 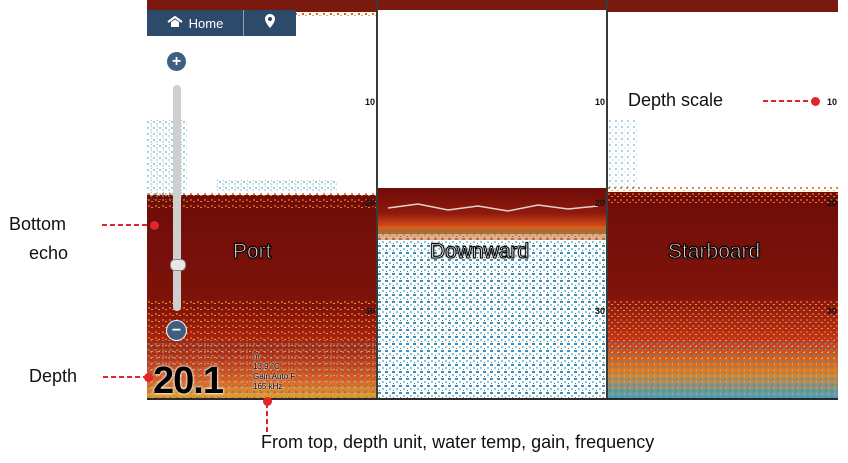 I want to click on depth-readout: 20.1, so click(x=188, y=380).